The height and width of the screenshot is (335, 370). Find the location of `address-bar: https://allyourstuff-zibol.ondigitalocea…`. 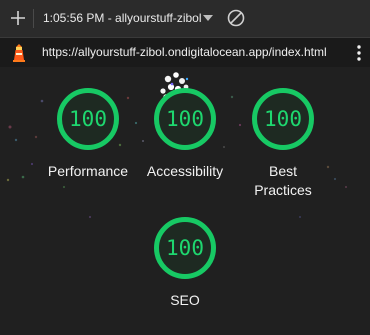

address-bar: https://allyourstuff-zibol.ondigitalocea… is located at coordinates (185, 52).